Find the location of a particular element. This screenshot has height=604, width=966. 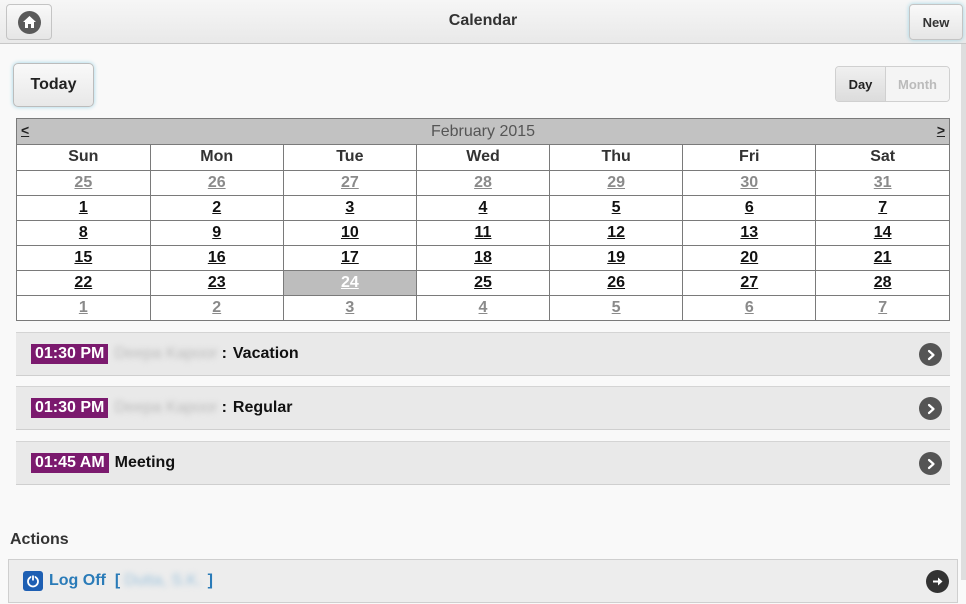

calendar-day-cell: 19 is located at coordinates (616, 257).